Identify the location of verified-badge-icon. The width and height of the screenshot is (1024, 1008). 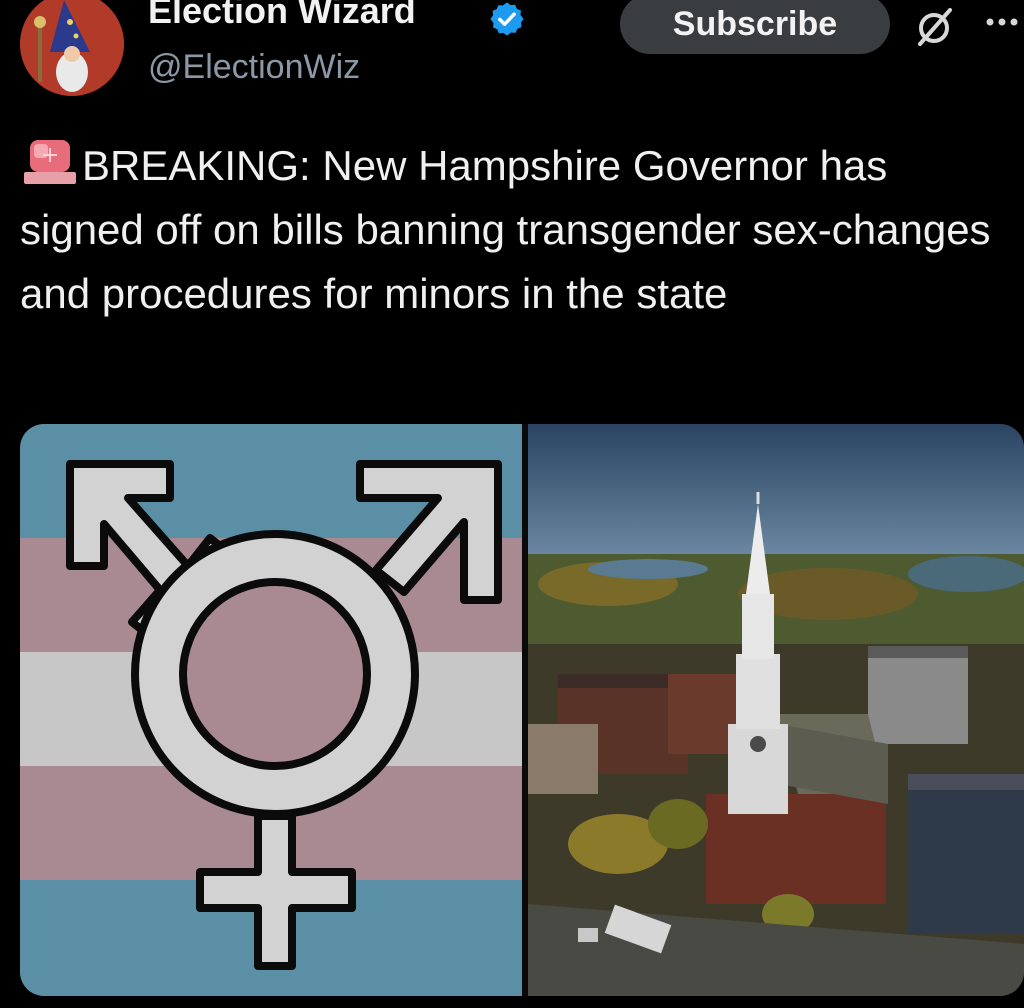
(507, 19).